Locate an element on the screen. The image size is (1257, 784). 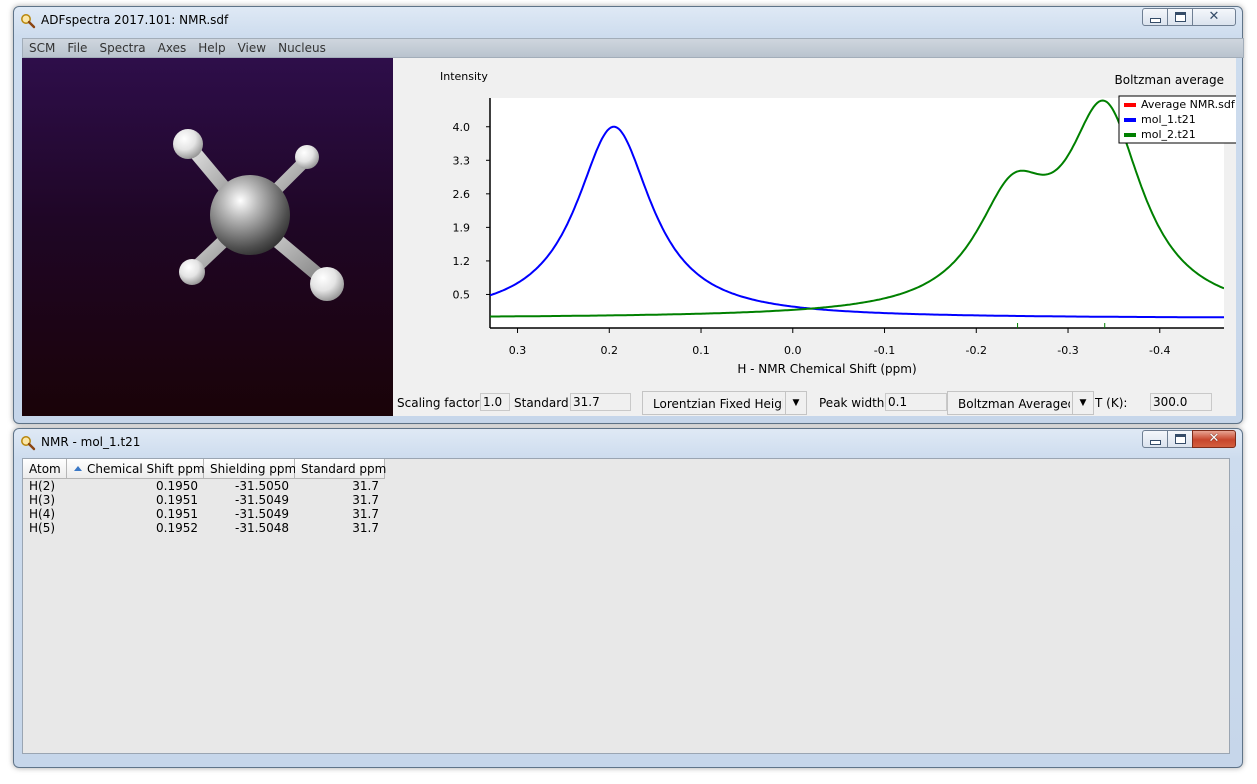
methane-molecule-image is located at coordinates (258, 215).